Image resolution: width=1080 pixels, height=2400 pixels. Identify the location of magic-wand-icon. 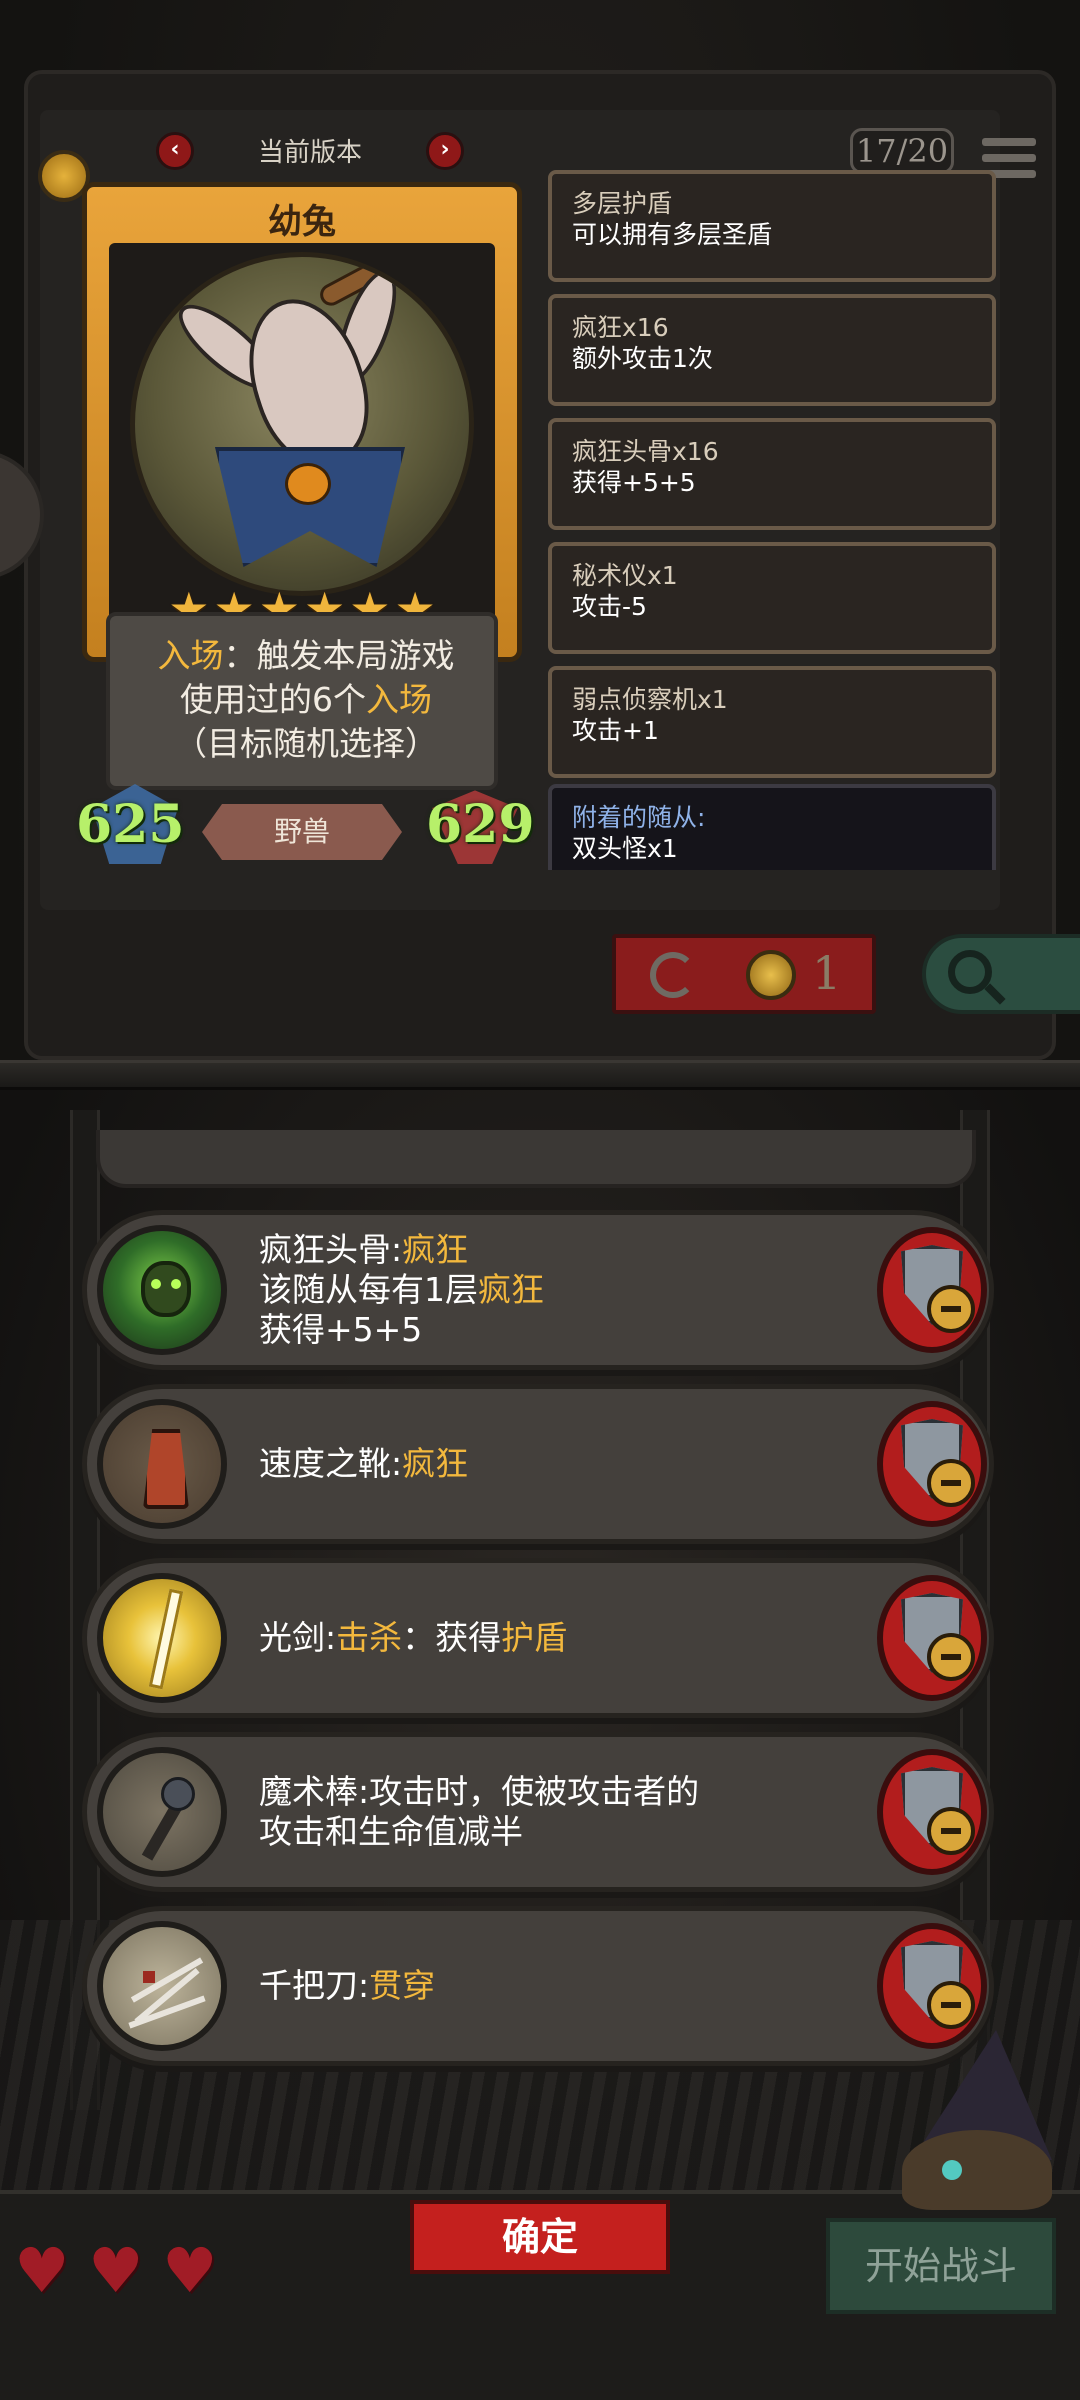
(162, 1812).